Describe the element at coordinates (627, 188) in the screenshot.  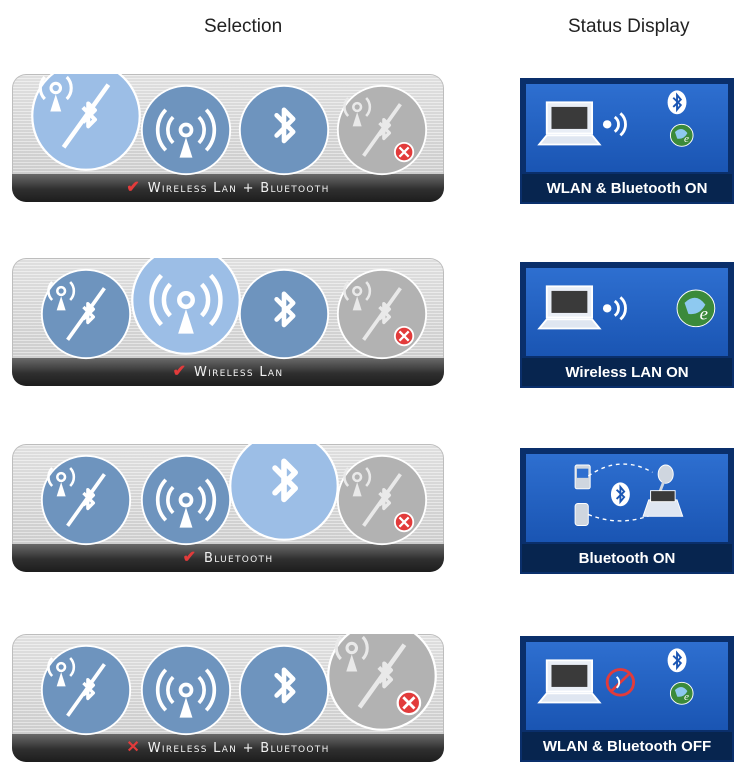
I see `status-label: WLAN & Bluetooth ON` at that location.